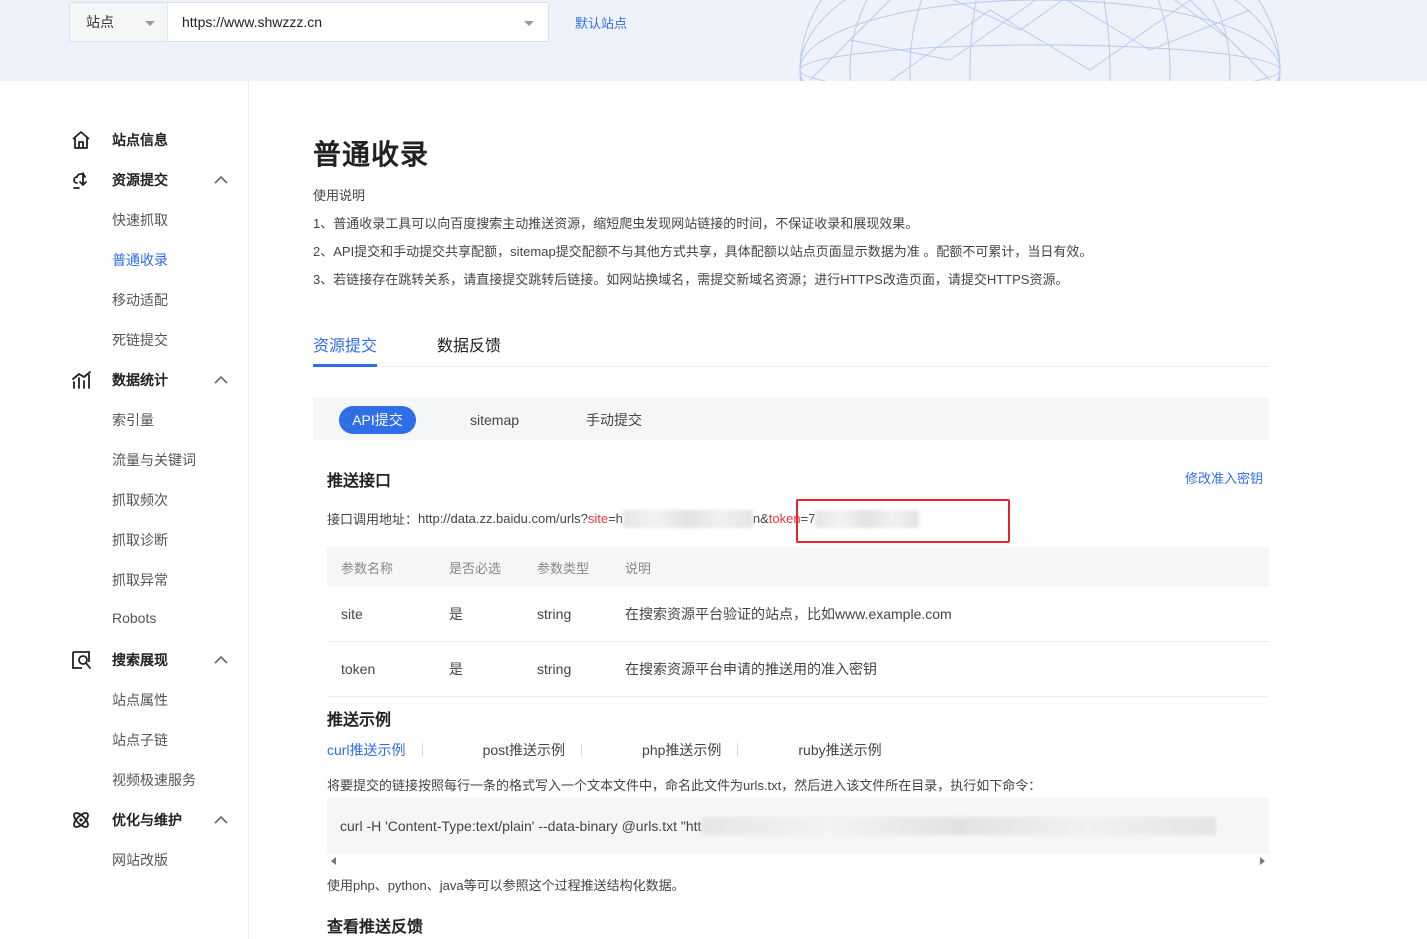 Image resolution: width=1427 pixels, height=939 pixels. What do you see at coordinates (475, 568) in the screenshot?
I see `table-header-cell: 是否必选` at bounding box center [475, 568].